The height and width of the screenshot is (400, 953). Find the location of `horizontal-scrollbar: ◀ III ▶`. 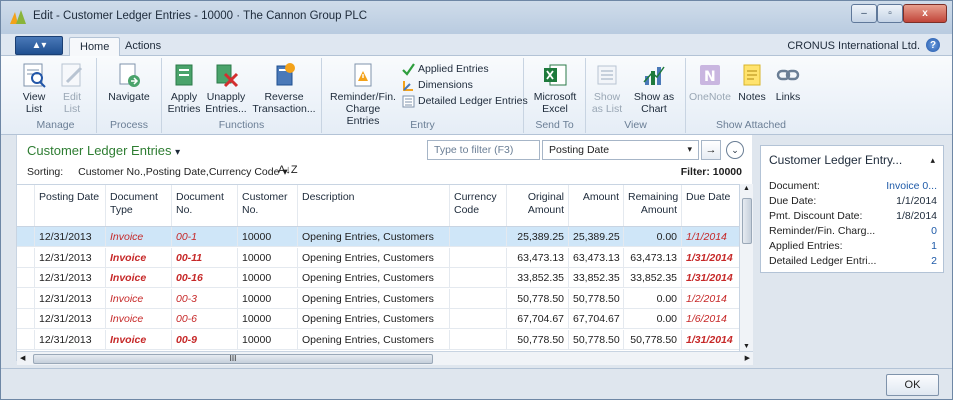

horizontal-scrollbar: ◀ III ▶ is located at coordinates (385, 358).